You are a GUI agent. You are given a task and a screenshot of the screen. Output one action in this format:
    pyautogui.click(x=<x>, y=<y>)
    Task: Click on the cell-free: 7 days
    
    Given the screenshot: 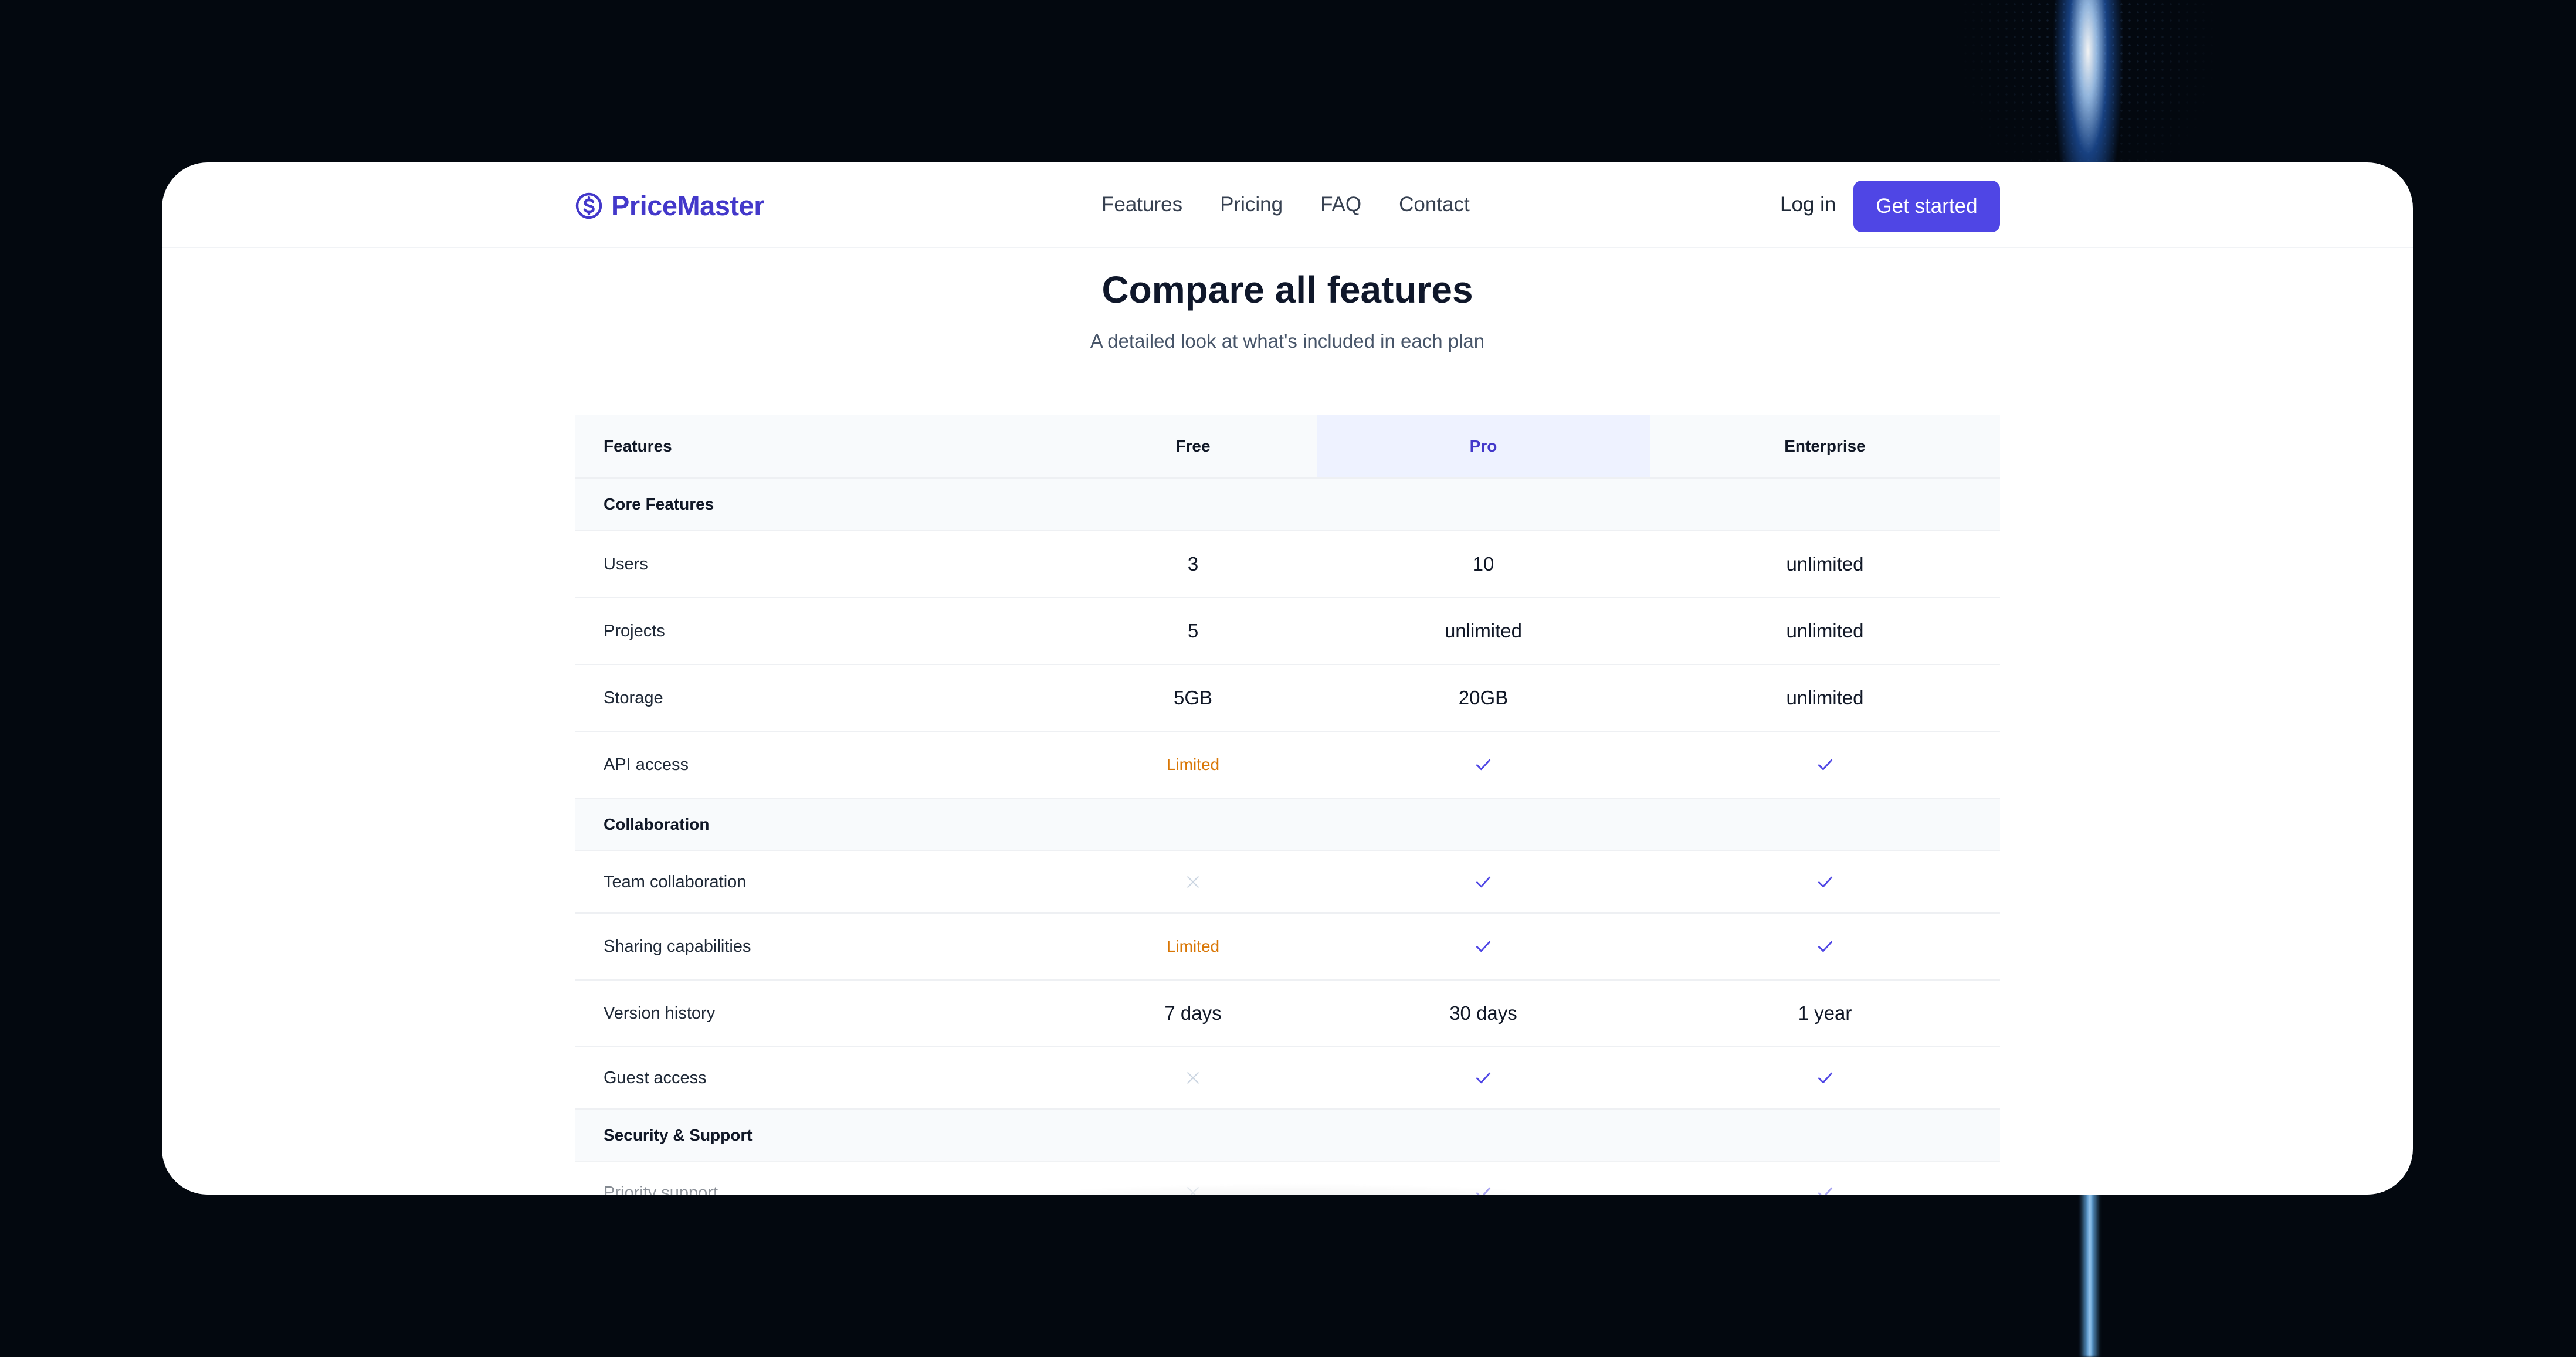 What is the action you would take?
    pyautogui.click(x=1193, y=1013)
    